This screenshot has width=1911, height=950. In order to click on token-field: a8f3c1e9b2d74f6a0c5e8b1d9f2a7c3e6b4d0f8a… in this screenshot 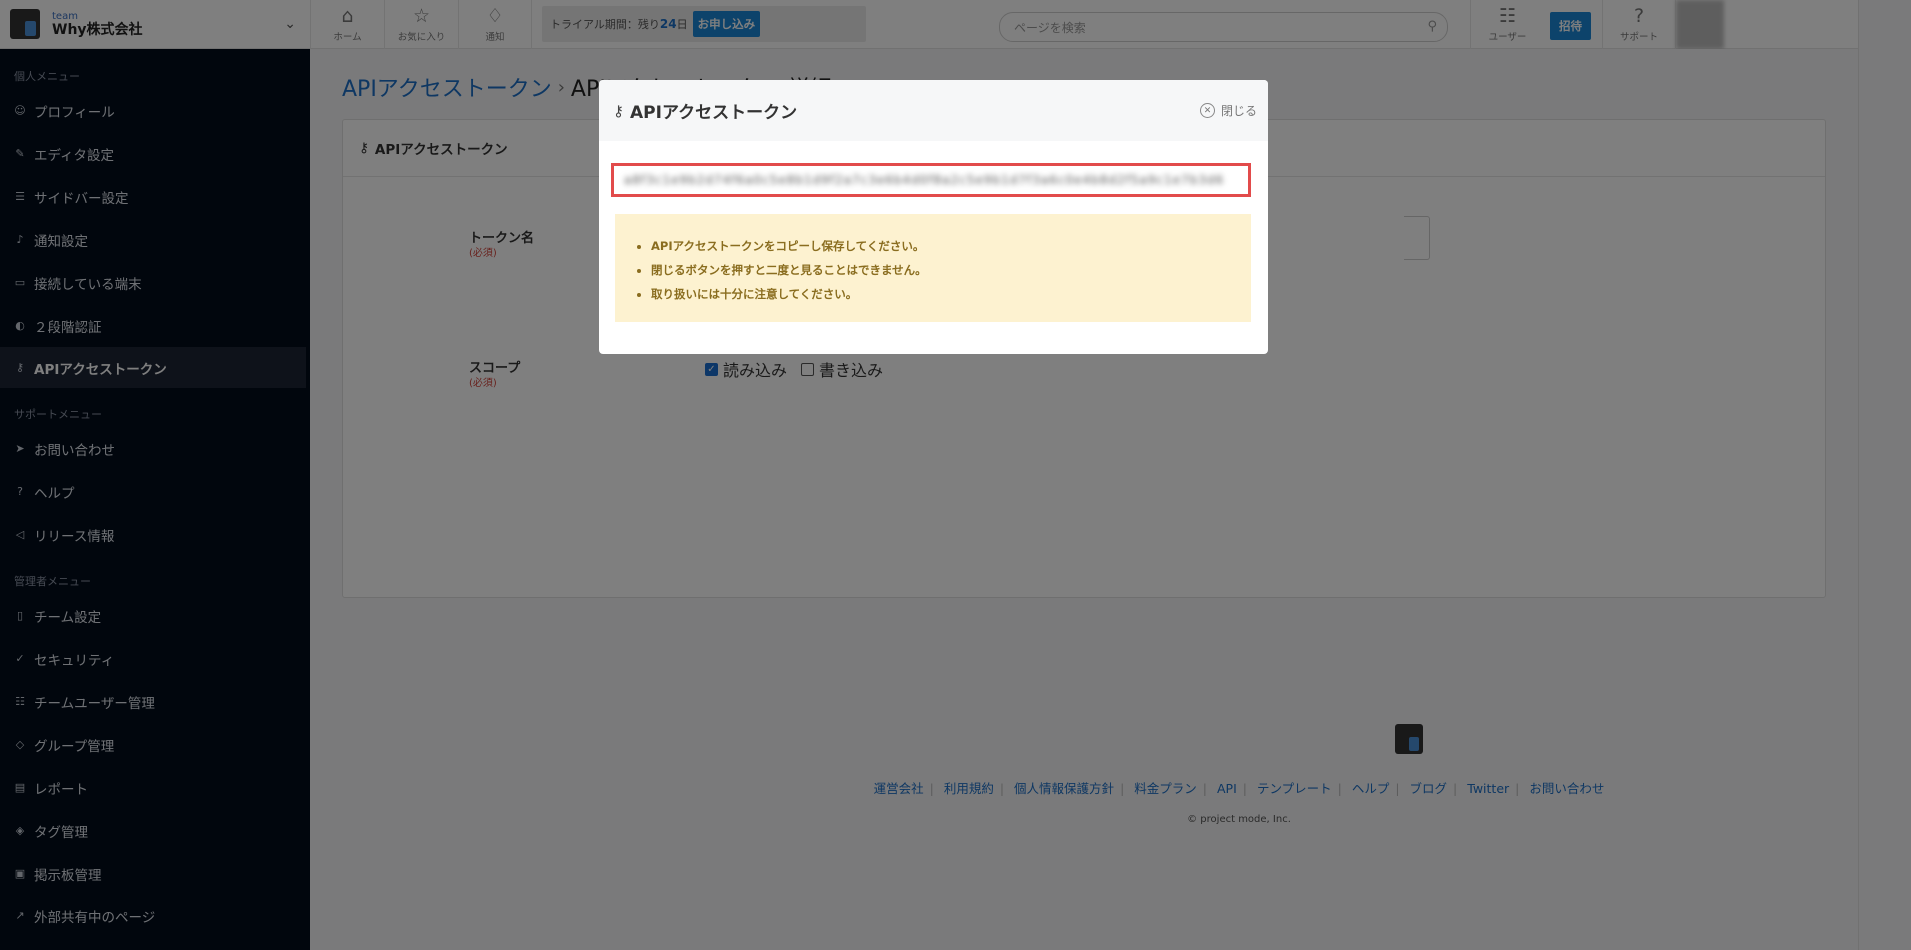, I will do `click(931, 180)`.